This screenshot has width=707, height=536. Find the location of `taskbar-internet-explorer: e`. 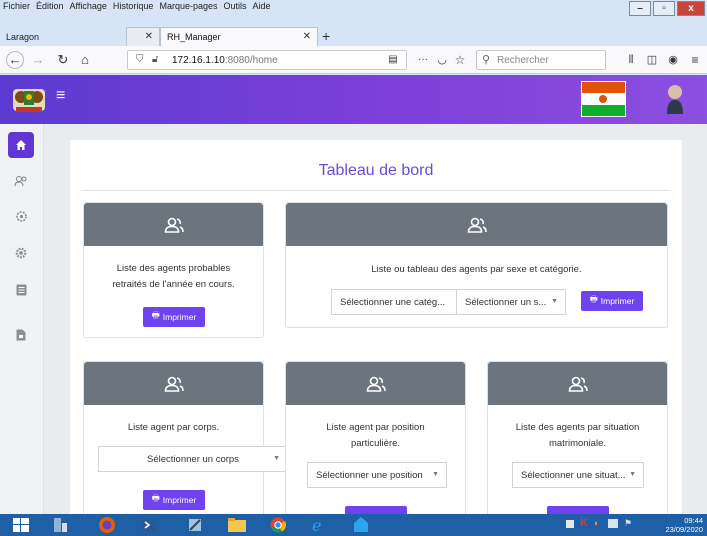

taskbar-internet-explorer: e is located at coordinates (318, 525).